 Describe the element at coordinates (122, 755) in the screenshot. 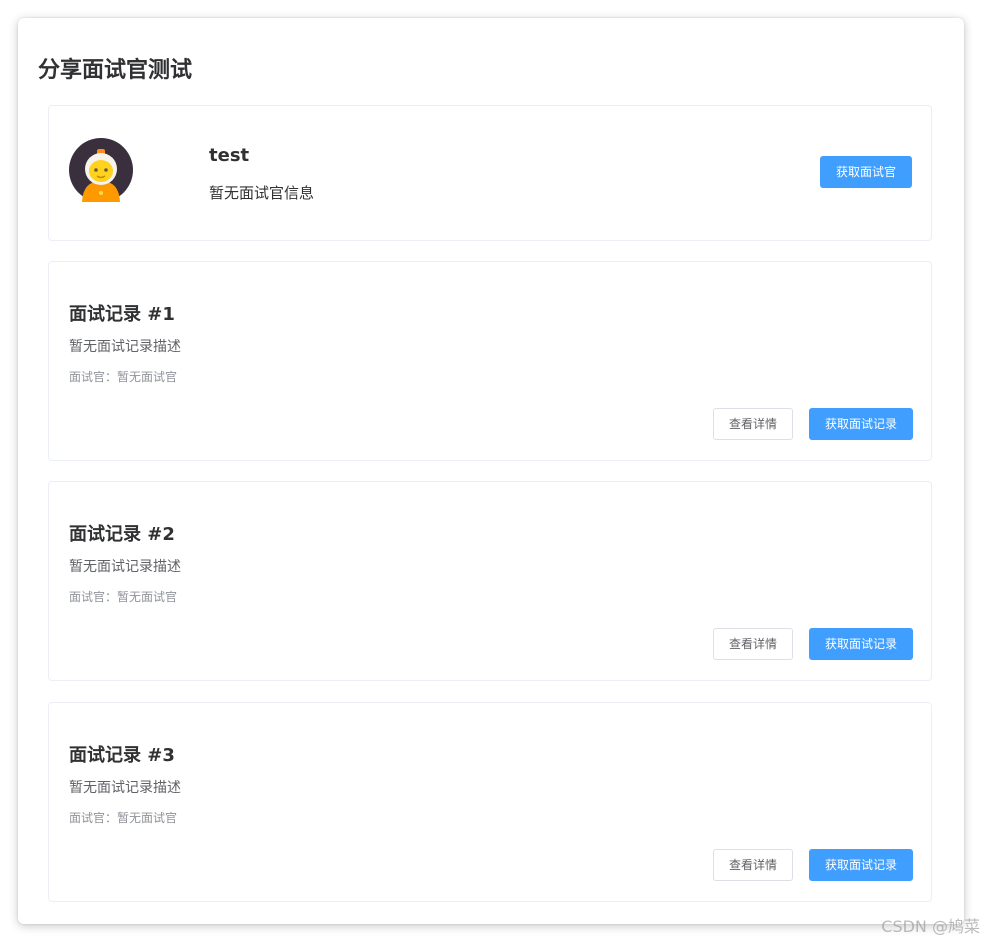

I see `record-title: 面试记录 #3` at that location.